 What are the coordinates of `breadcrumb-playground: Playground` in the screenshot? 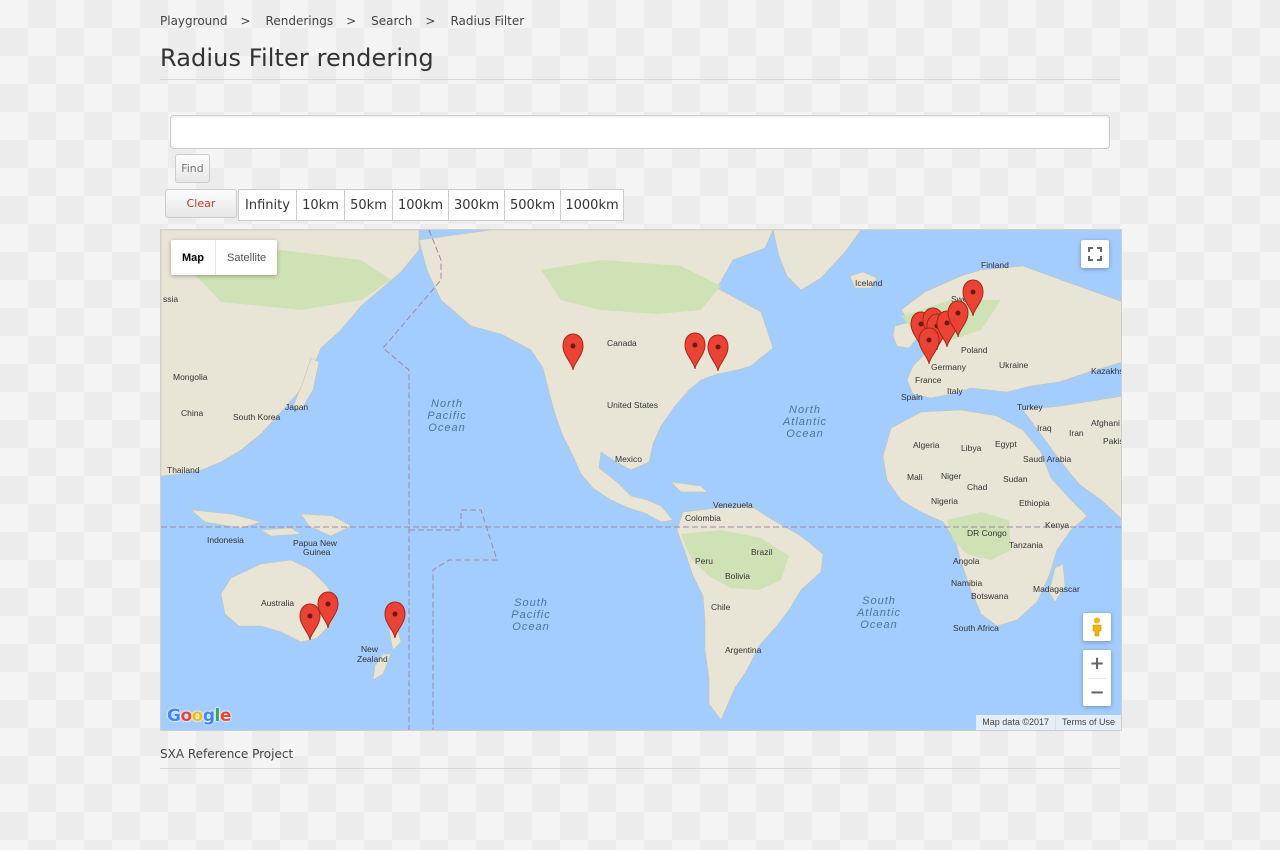 It's located at (193, 21).